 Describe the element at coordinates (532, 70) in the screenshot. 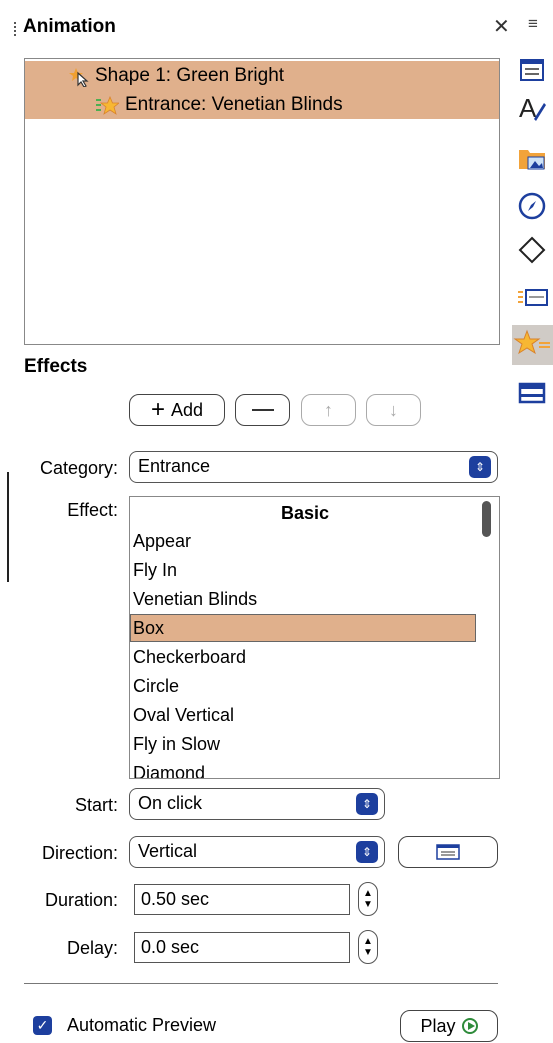

I see `properties-icon` at that location.